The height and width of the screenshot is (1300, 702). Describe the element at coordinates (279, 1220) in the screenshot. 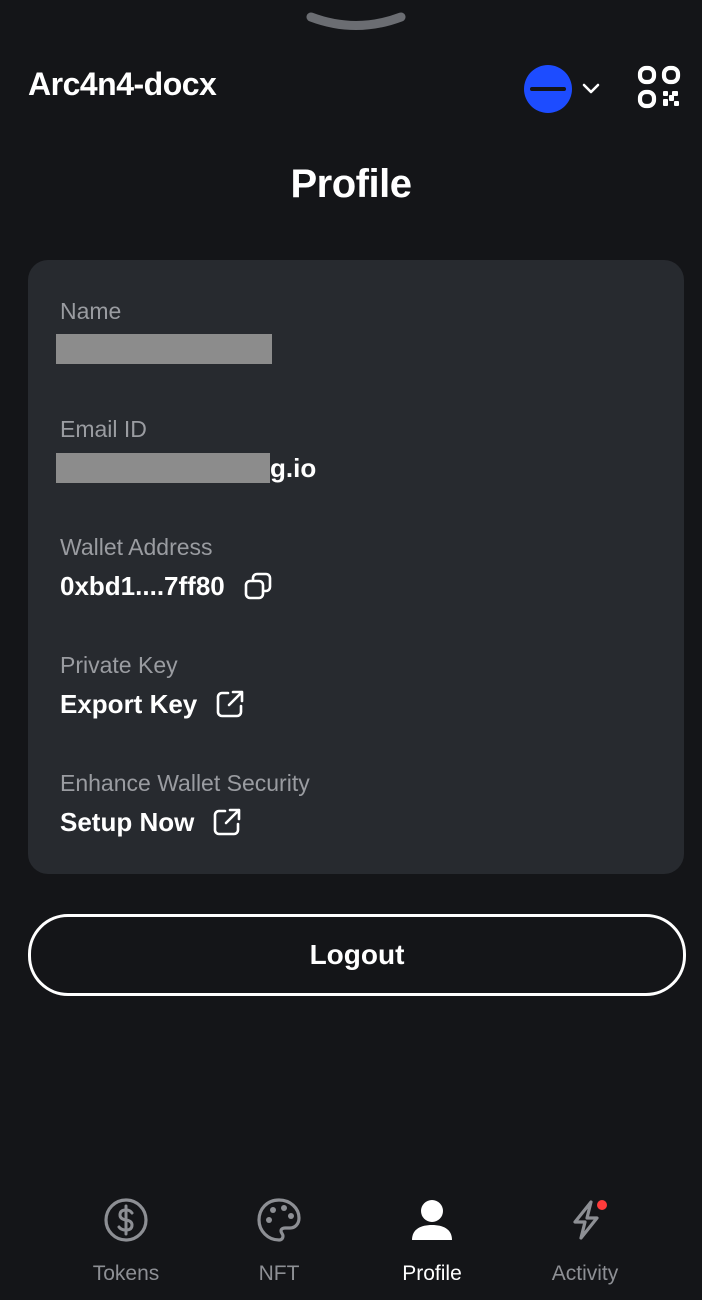

I see `palette-icon` at that location.